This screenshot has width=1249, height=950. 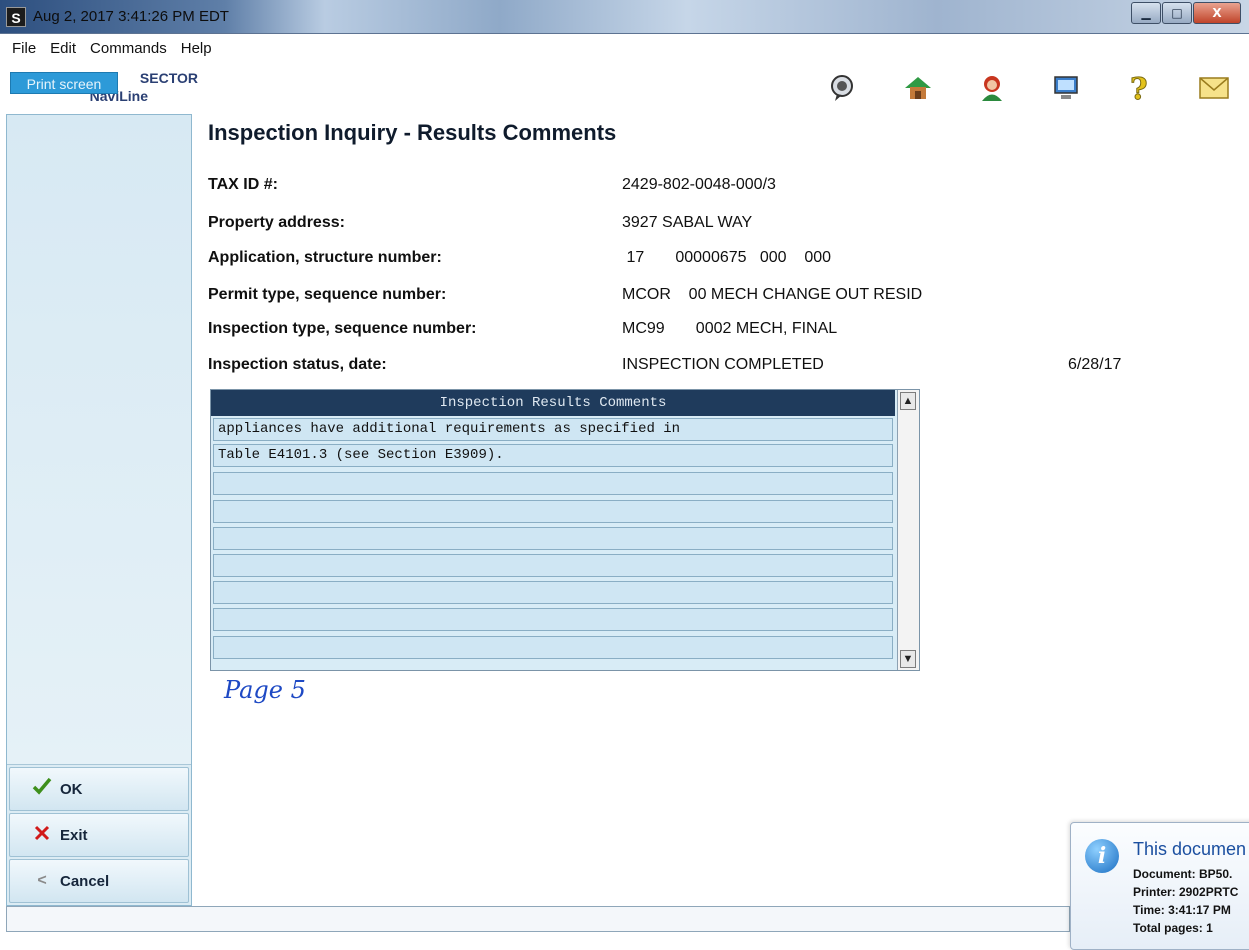 What do you see at coordinates (196, 51) in the screenshot?
I see `menu-help: Help` at bounding box center [196, 51].